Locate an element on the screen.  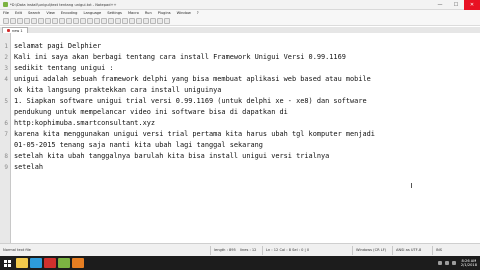
maximize-button: ☐ is located at coordinates (456, 5).